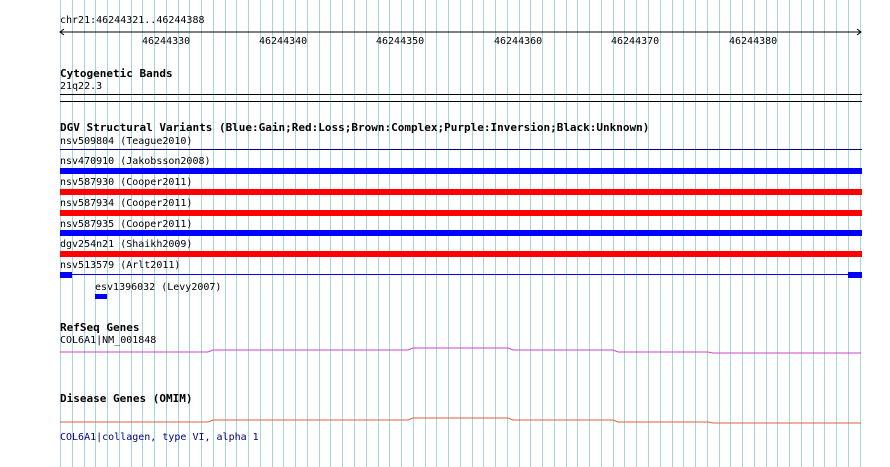  Describe the element at coordinates (116, 73) in the screenshot. I see `cytoband-track-title: Cytogenetic Bands` at that location.